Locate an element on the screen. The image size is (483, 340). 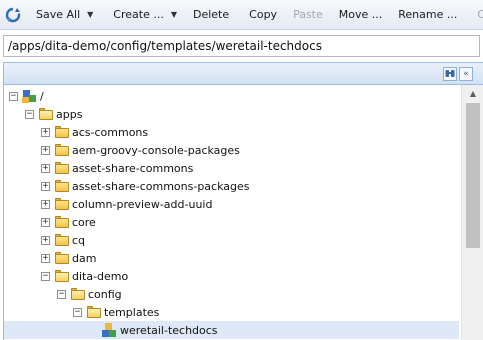
tree-scrollbar: ▲ is located at coordinates (472, 212).